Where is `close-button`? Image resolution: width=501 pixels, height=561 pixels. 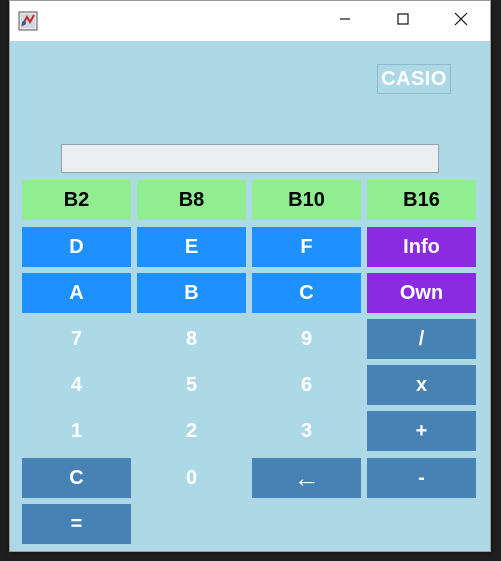
close-button is located at coordinates (461, 21).